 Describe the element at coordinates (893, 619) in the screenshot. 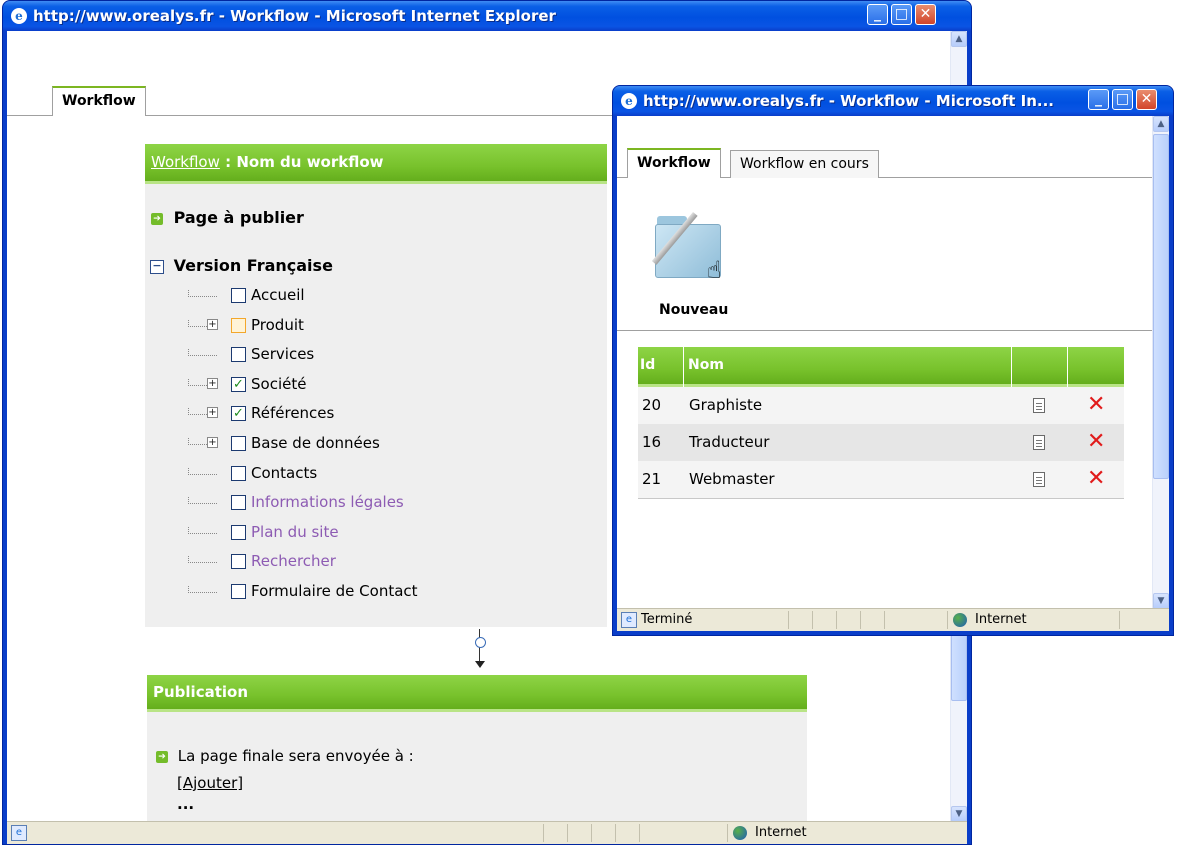

I see `popup-statusbar: e Terminé Internet` at that location.